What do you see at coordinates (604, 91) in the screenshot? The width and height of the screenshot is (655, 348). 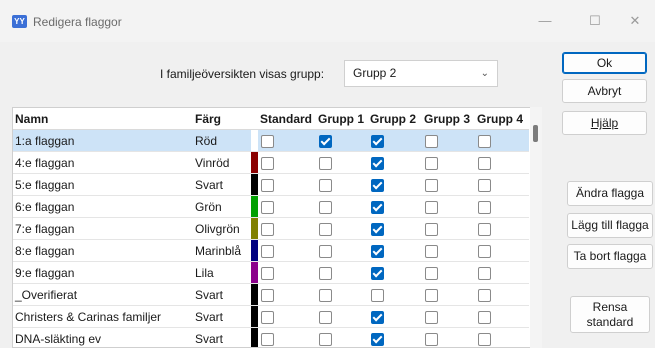 I see `cancel-button: Avbryt` at bounding box center [604, 91].